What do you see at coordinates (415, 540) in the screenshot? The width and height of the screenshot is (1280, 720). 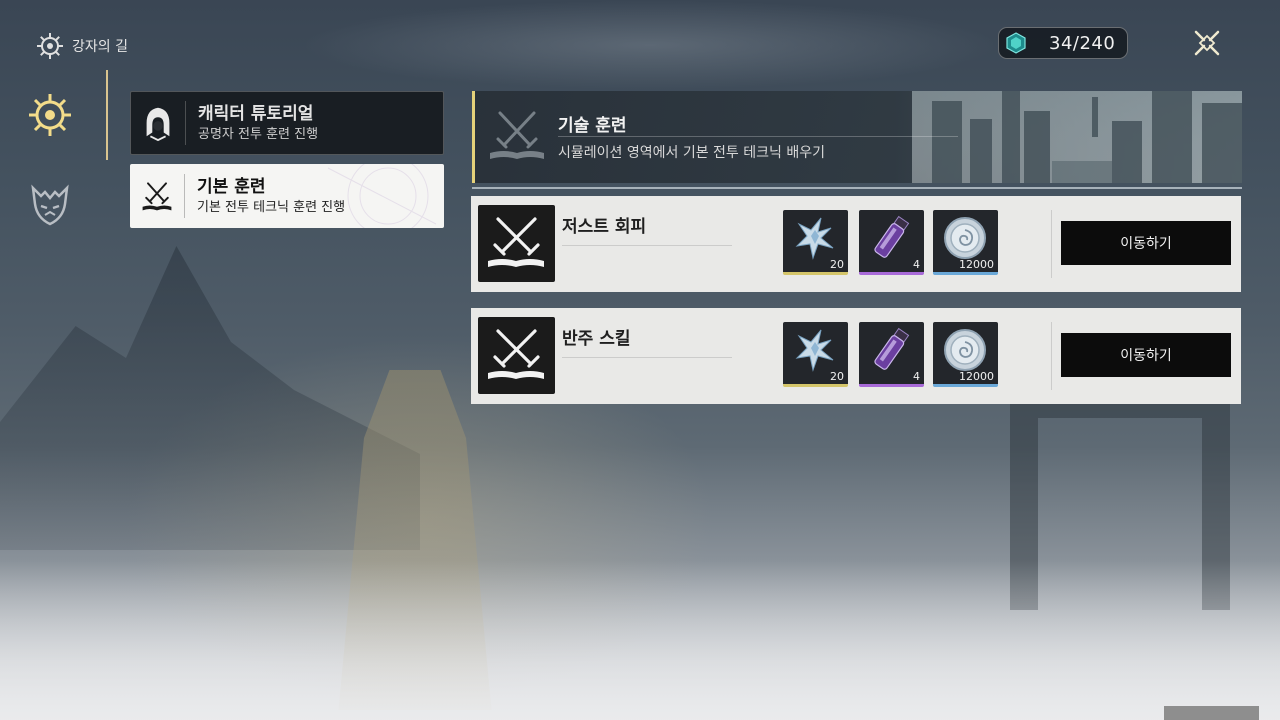 I see `background-character-figure` at bounding box center [415, 540].